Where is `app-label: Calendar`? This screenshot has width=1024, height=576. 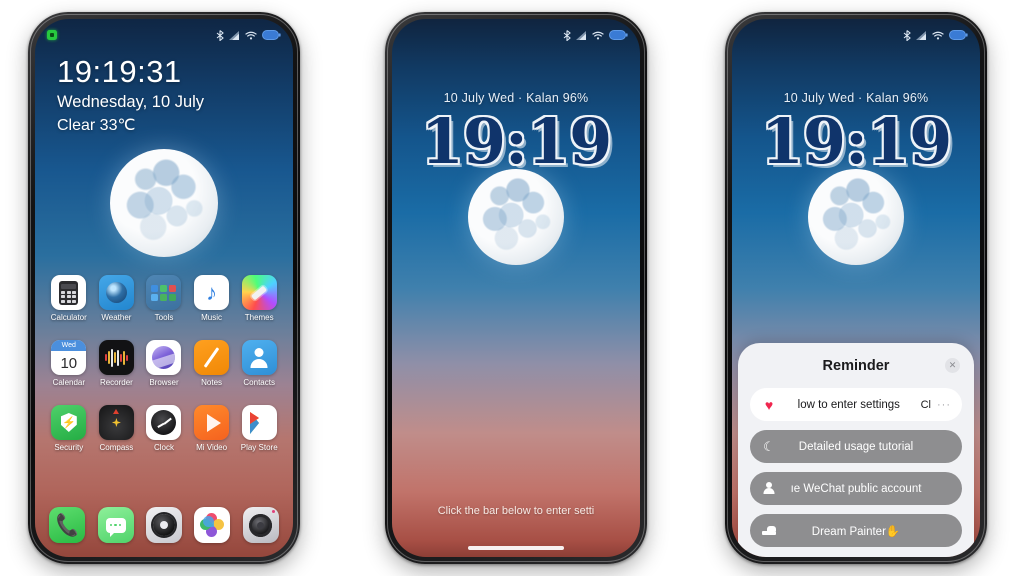 app-label: Calendar is located at coordinates (69, 382).